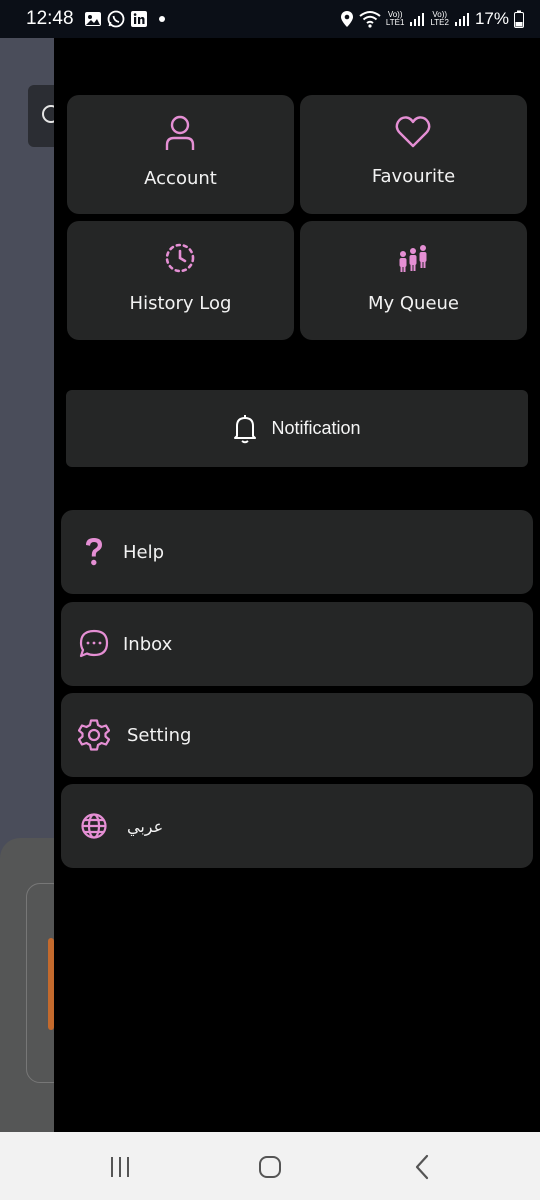  What do you see at coordinates (48, 114) in the screenshot?
I see `background-search-icon` at bounding box center [48, 114].